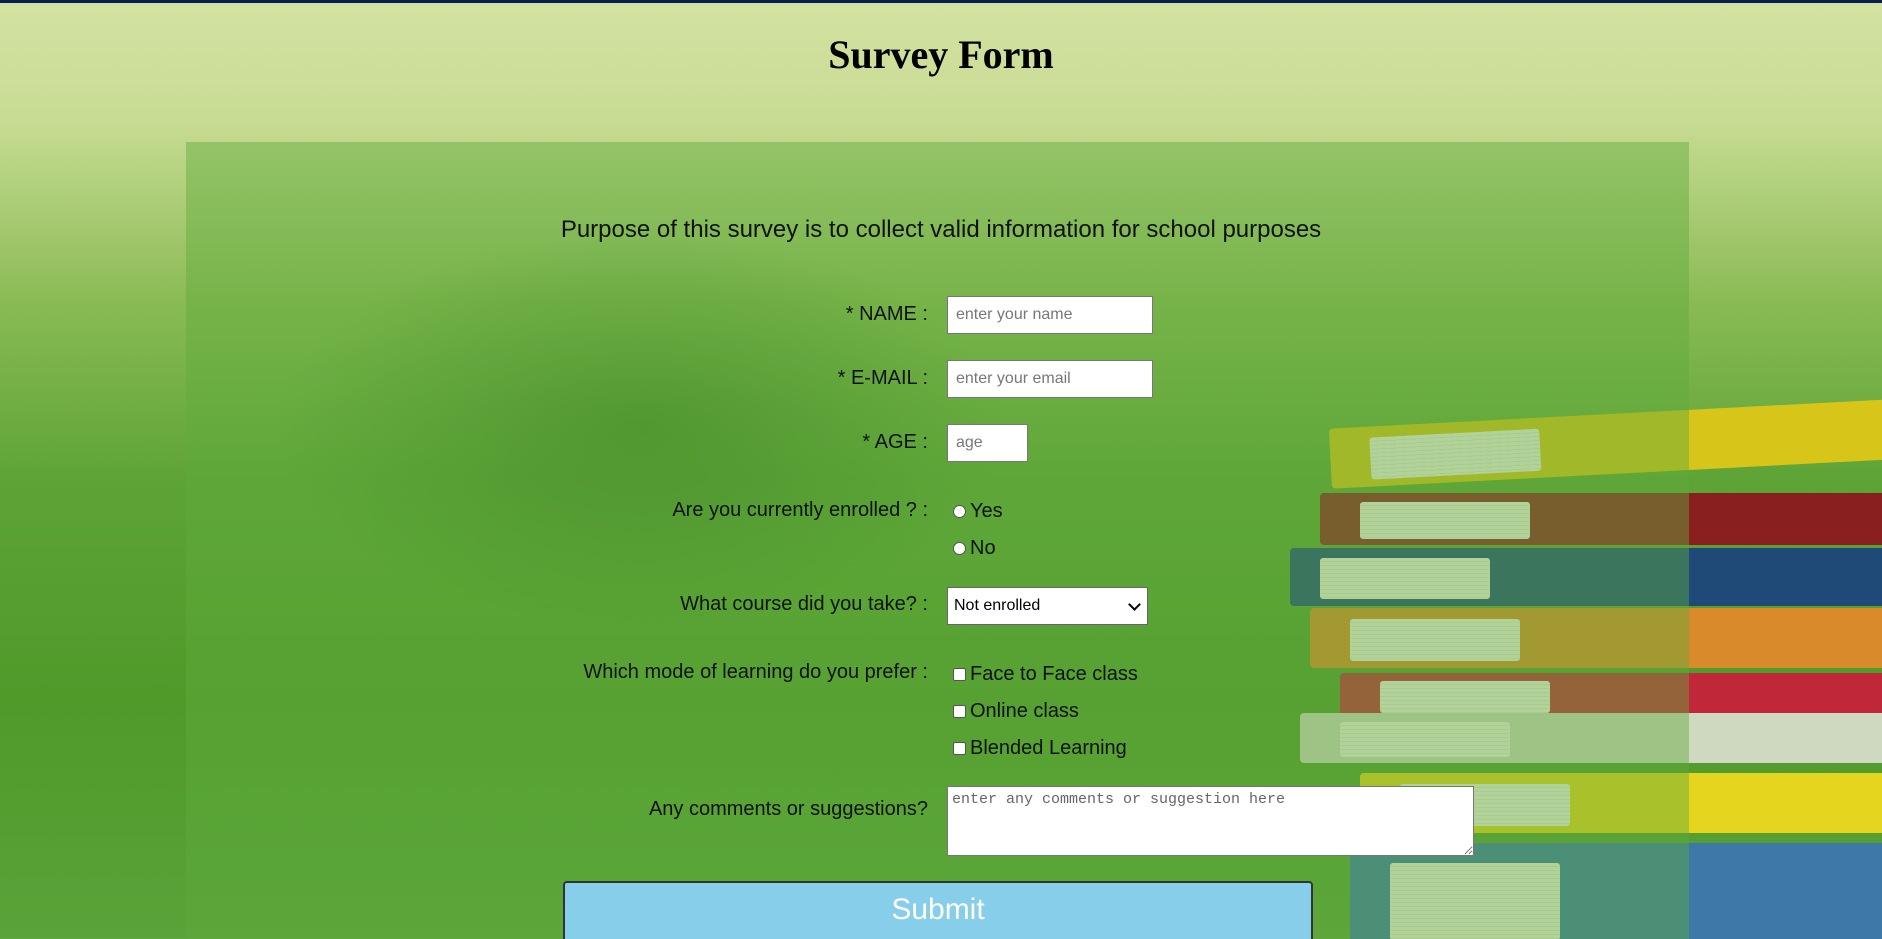 This screenshot has height=939, width=1882. Describe the element at coordinates (959, 748) in the screenshot. I see `checkbox-blended` at that location.